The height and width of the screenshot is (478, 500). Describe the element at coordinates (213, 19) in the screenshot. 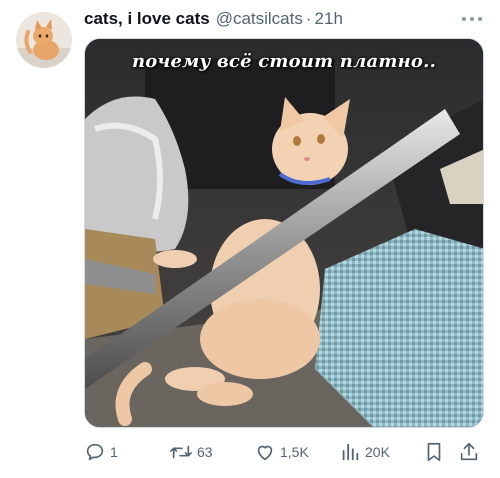

I see `tweet-header: cats, i love cats @catsilcats · 21h` at that location.